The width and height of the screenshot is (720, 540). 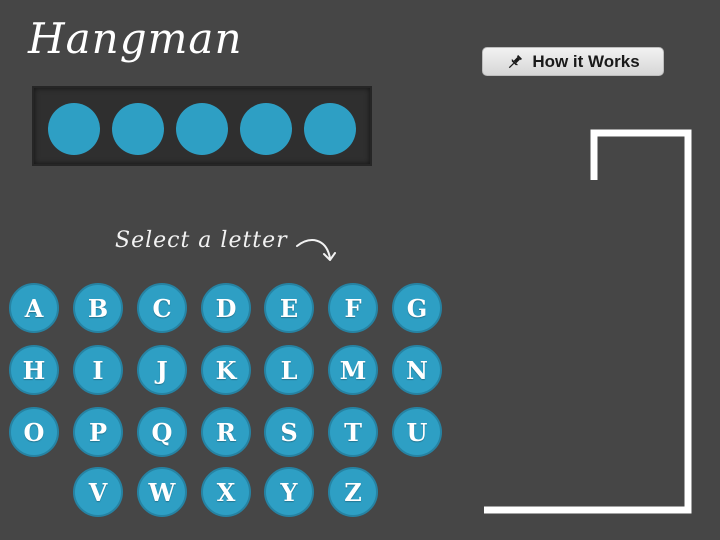 What do you see at coordinates (162, 492) in the screenshot?
I see `letter-key-w: W` at bounding box center [162, 492].